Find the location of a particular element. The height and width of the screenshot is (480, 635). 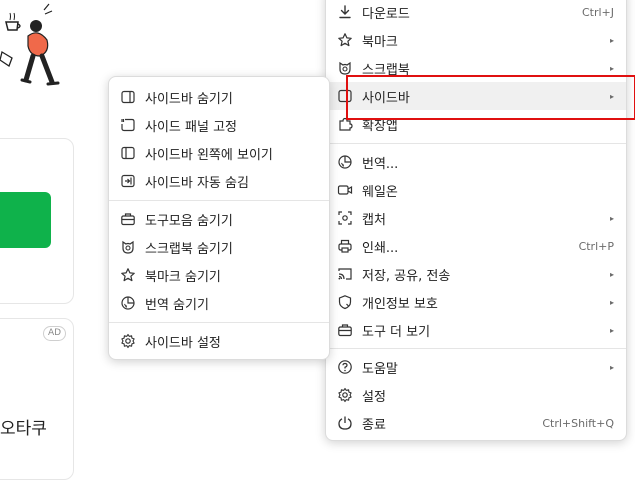

sidebar-panel-icon is located at coordinates (128, 97).